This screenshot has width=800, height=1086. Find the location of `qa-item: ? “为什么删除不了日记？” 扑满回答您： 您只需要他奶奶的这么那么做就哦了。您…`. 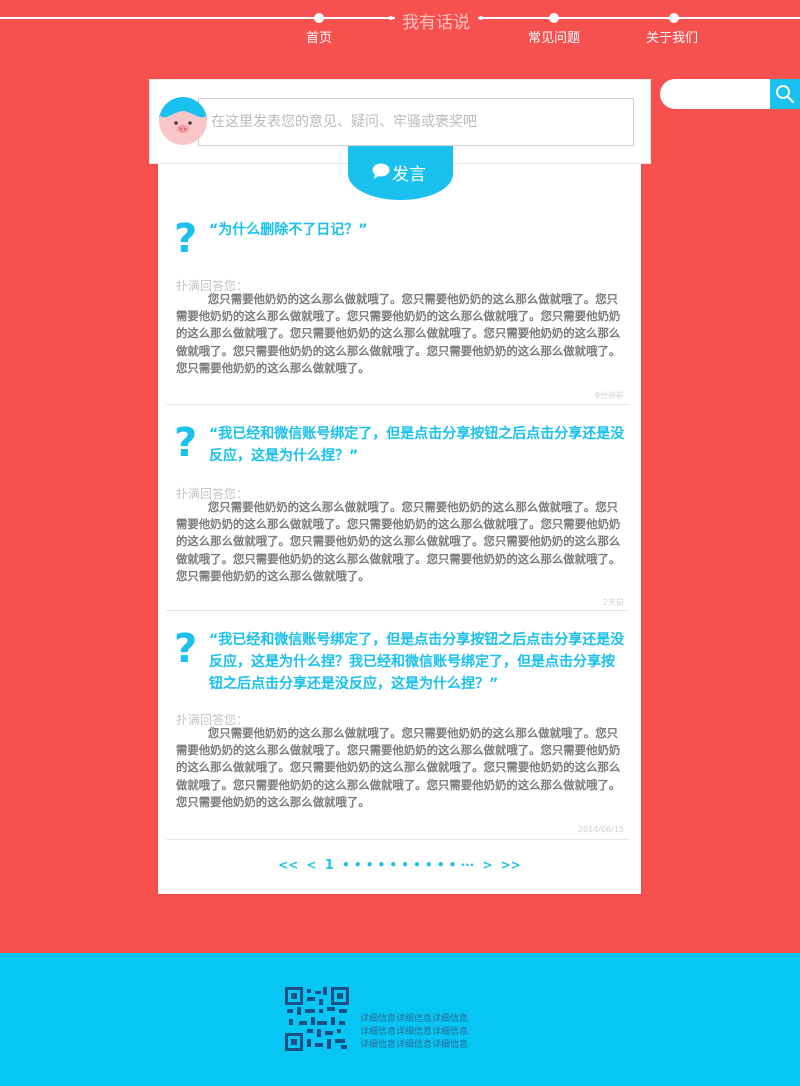

qa-item: ? “为什么删除不了日记？” 扑满回答您： 您只需要他奶奶的这么那么做就哦了。您… is located at coordinates (398, 305).